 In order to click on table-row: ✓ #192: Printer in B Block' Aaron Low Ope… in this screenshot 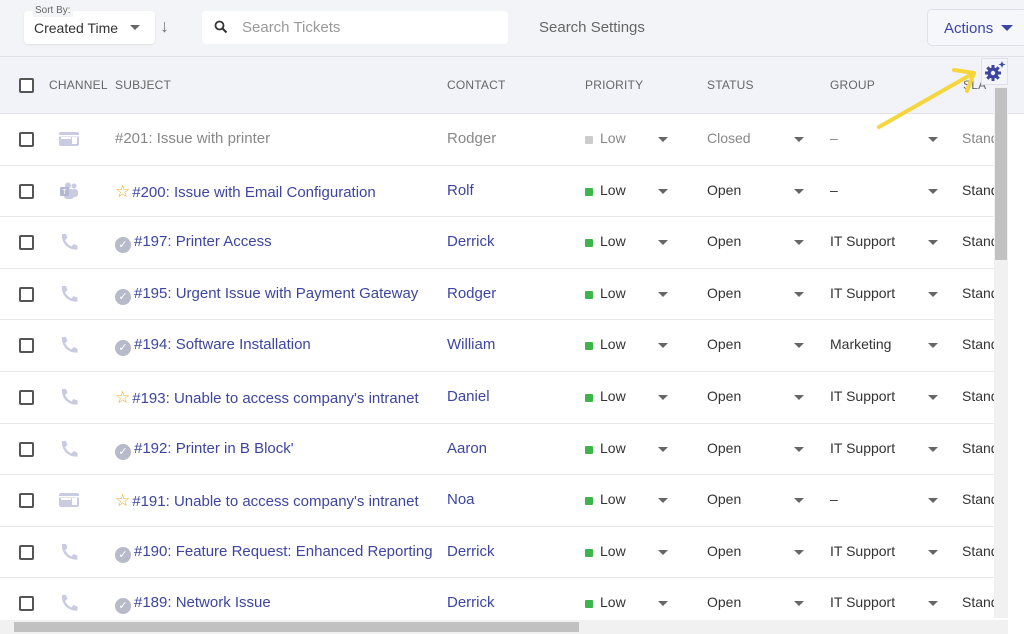, I will do `click(497, 450)`.